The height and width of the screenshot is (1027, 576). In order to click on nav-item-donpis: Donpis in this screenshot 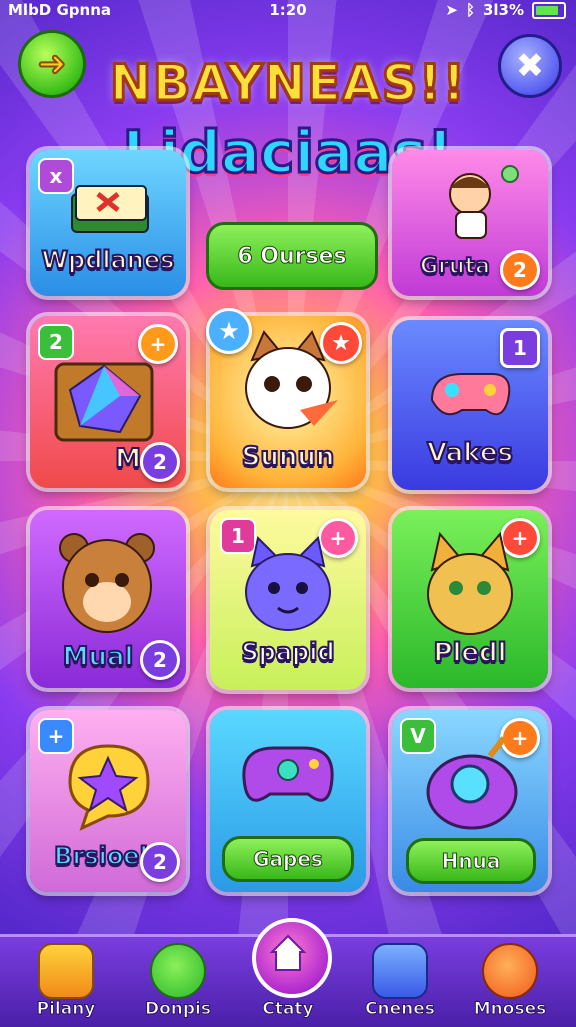, I will do `click(178, 982)`.